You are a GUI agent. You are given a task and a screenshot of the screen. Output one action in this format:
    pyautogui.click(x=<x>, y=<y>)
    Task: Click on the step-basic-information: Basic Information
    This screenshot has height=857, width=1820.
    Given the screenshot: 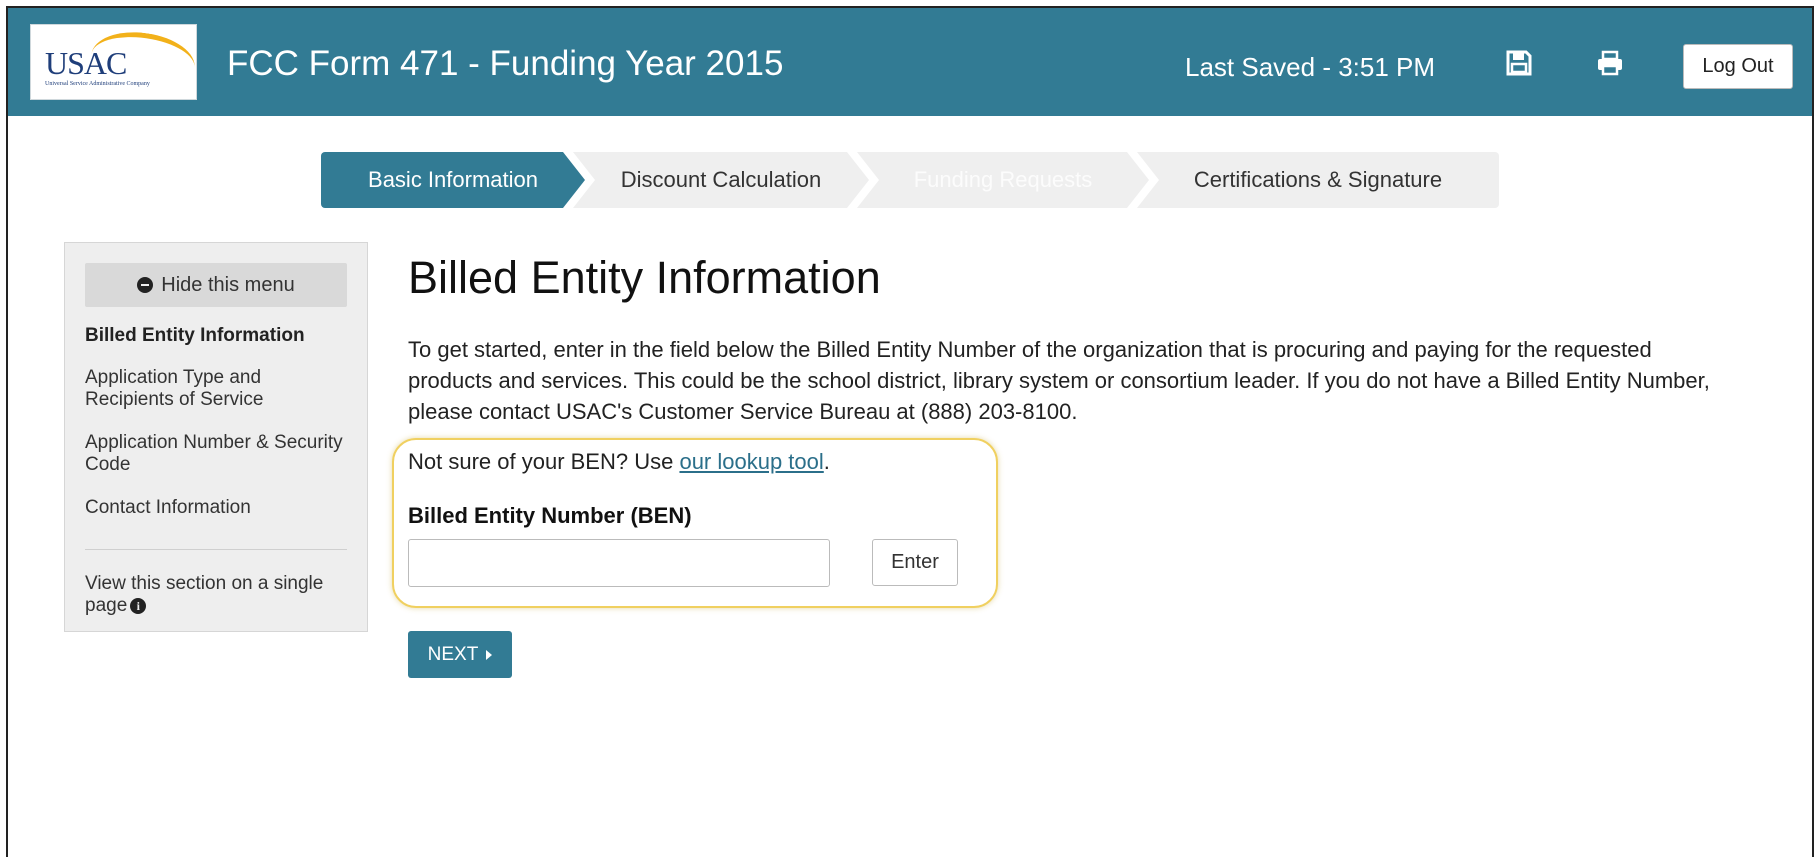 What is the action you would take?
    pyautogui.click(x=453, y=180)
    